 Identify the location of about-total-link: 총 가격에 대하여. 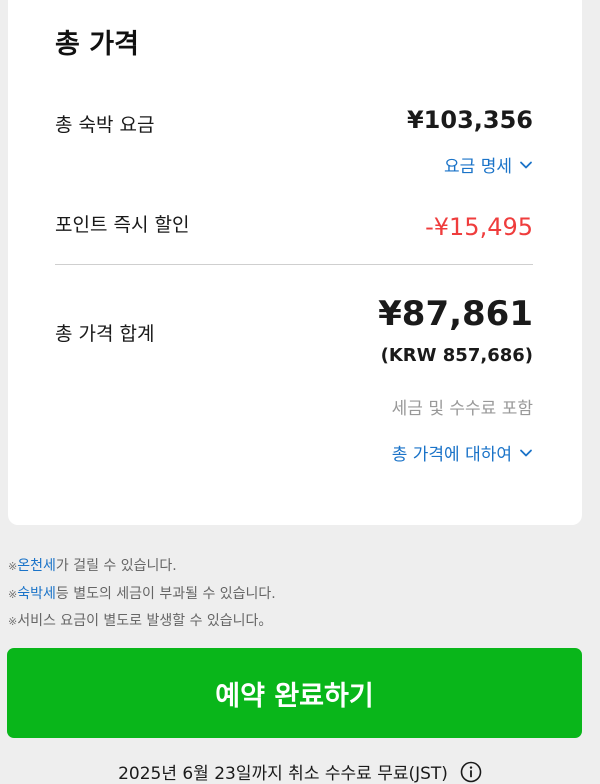
(462, 452).